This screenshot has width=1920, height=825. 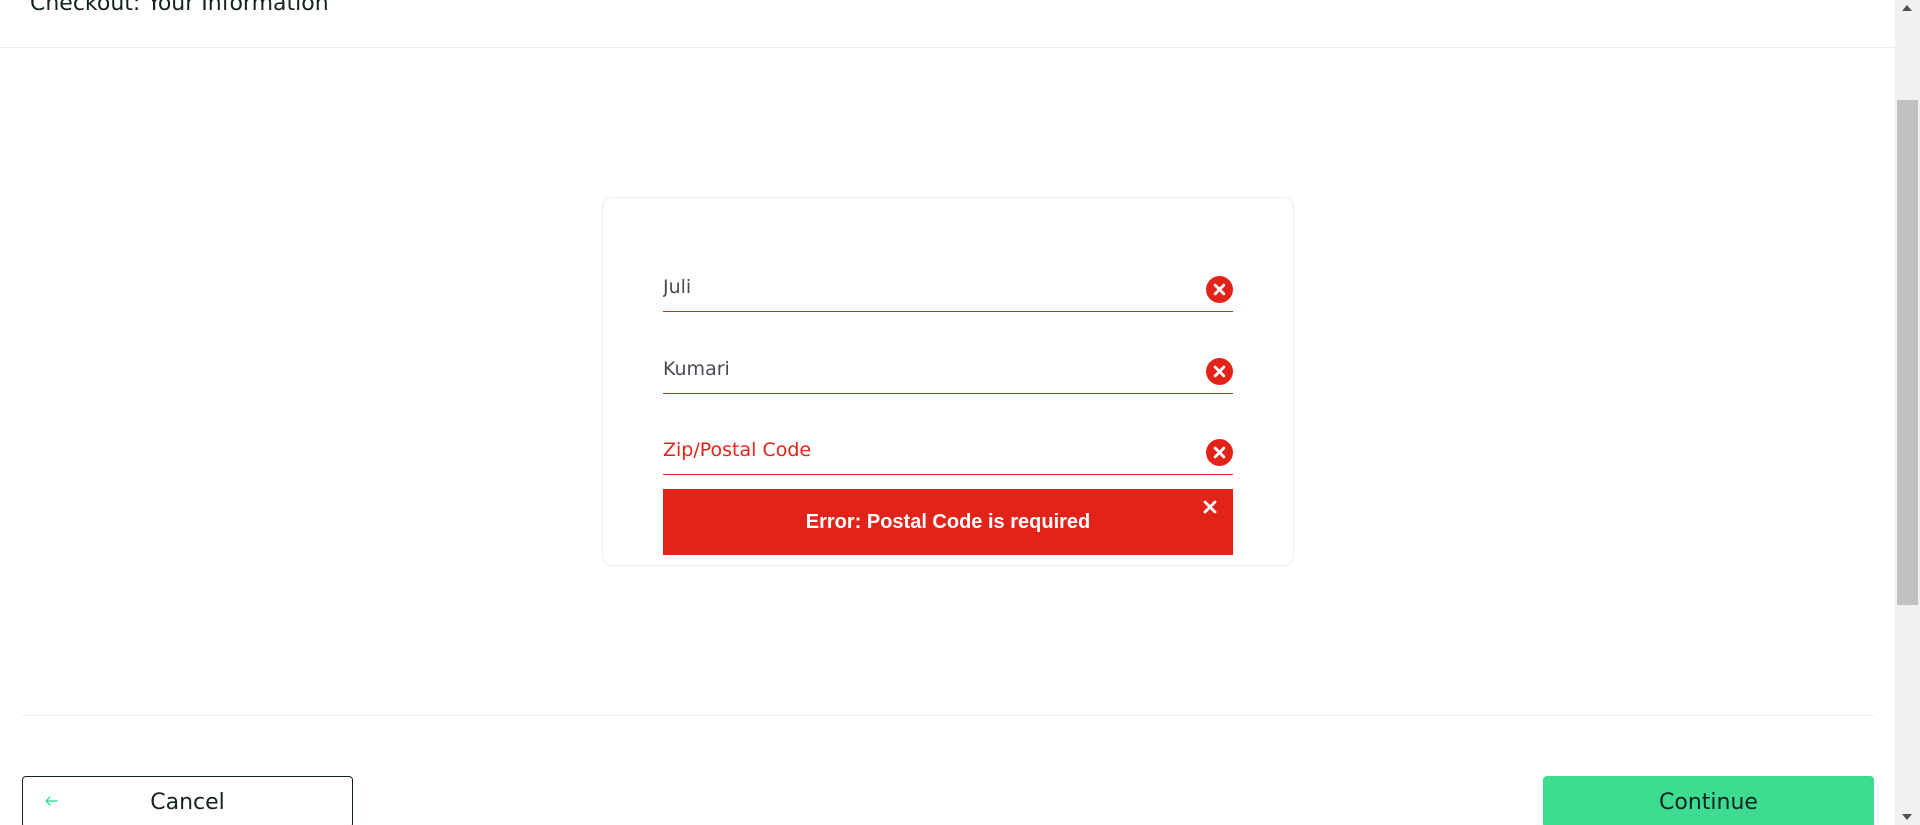 I want to click on arrow-left-icon, so click(x=51, y=801).